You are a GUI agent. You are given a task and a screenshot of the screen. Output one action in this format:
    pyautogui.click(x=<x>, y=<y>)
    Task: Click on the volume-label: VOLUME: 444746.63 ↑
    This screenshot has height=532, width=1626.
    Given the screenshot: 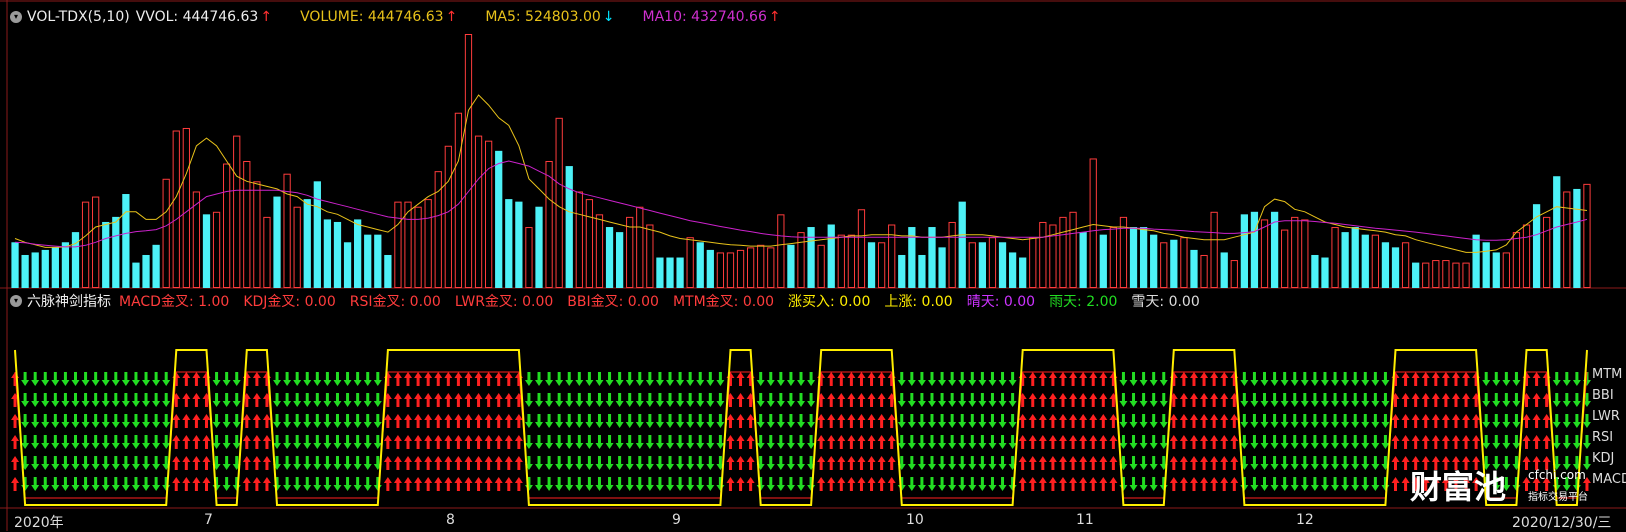 What is the action you would take?
    pyautogui.click(x=379, y=17)
    